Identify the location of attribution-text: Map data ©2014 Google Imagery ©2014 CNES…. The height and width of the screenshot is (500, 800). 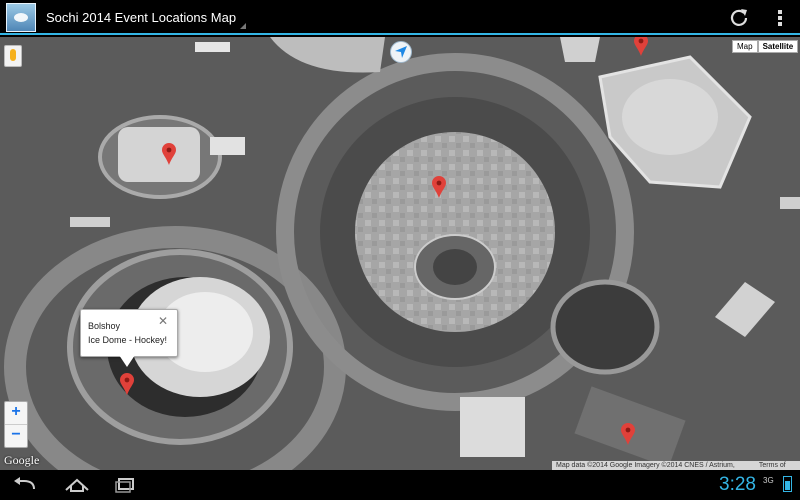
(645, 465).